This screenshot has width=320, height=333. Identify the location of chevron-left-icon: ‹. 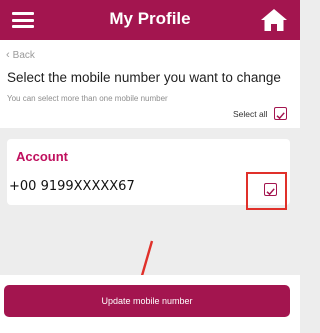
(8, 55).